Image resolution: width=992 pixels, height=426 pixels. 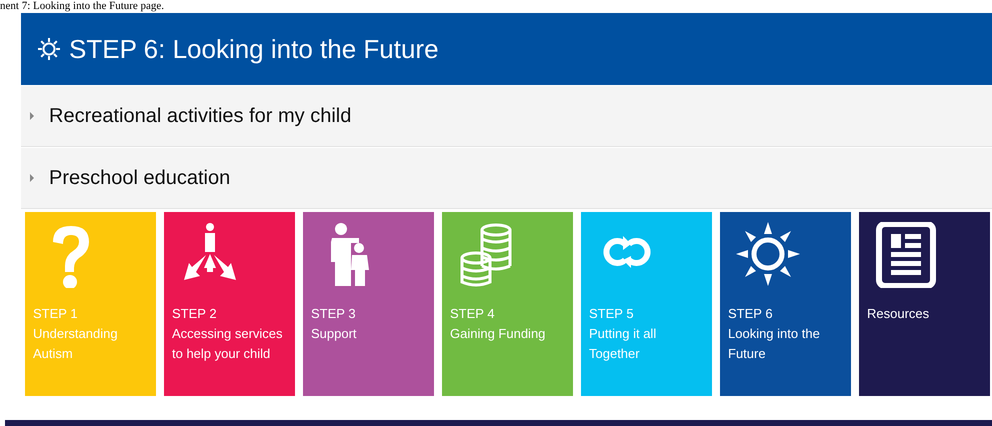 What do you see at coordinates (368, 304) in the screenshot?
I see `step-tile: STEP 3 Support` at bounding box center [368, 304].